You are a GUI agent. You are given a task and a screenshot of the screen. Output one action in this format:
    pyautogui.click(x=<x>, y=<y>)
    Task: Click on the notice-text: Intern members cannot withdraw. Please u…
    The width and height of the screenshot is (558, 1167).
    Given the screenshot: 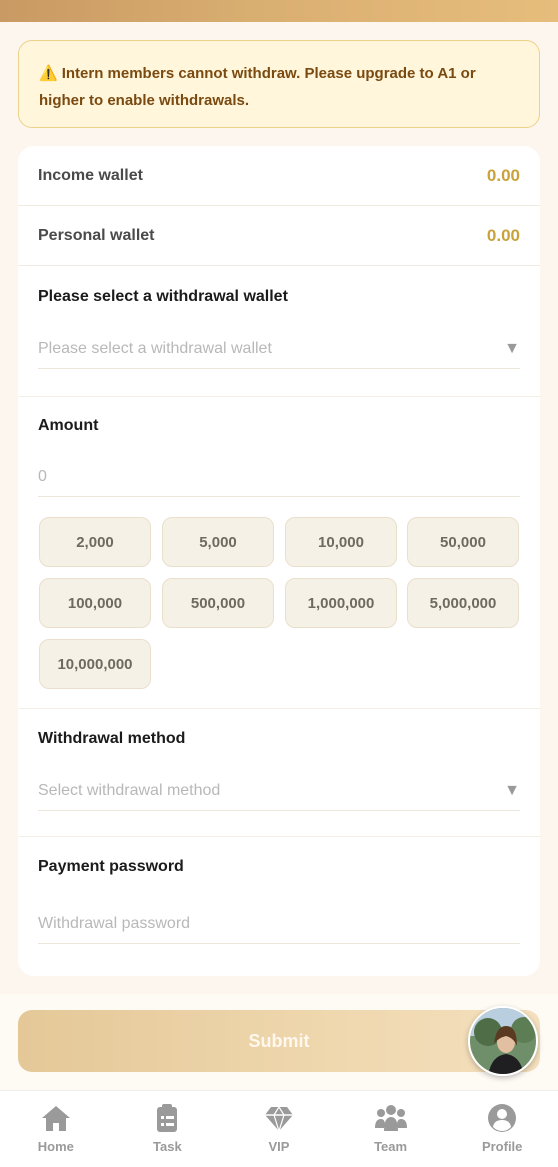 What is the action you would take?
    pyautogui.click(x=257, y=87)
    